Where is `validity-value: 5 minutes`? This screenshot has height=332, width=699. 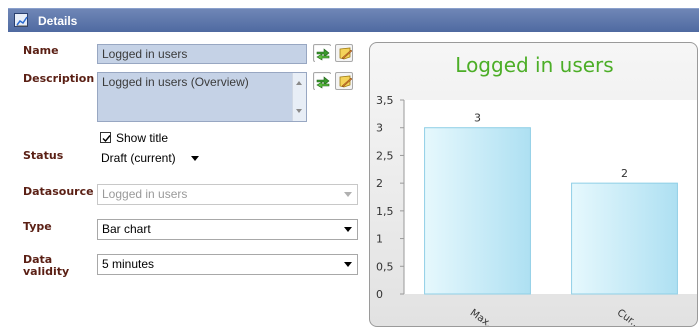
validity-value: 5 minutes is located at coordinates (128, 264).